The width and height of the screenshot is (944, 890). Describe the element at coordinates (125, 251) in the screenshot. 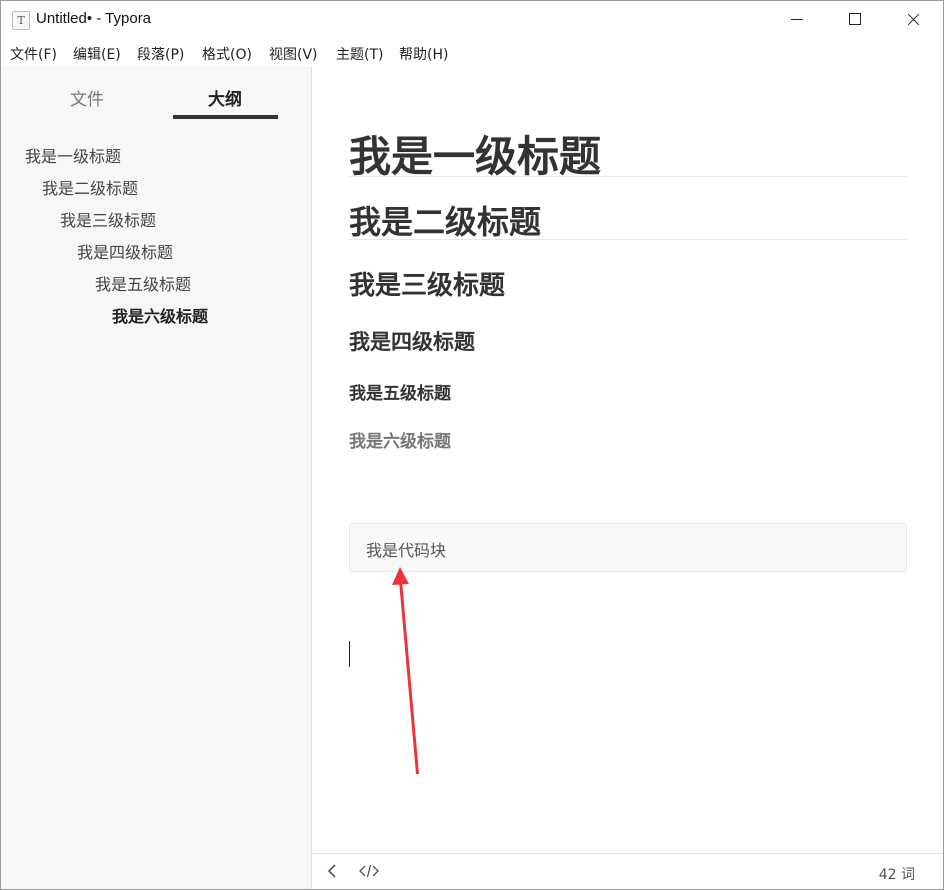

I see `outline-item-h4: 我是四级标题` at that location.